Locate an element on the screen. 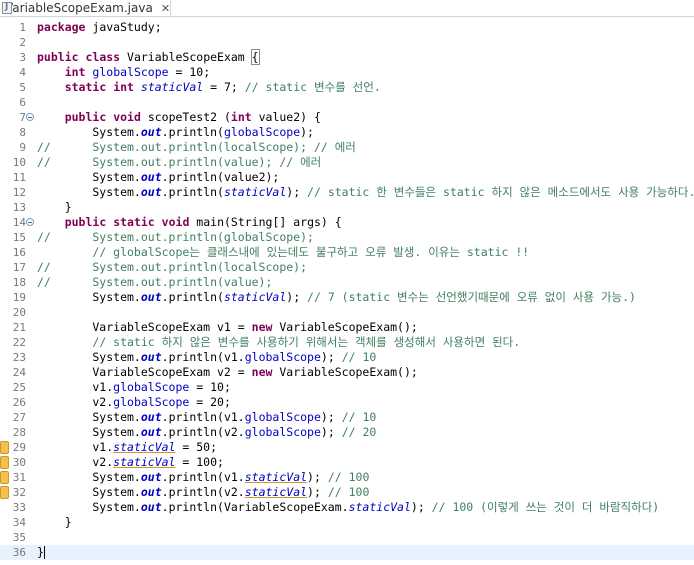 This screenshot has height=565, width=694. code-line: 18 // System.out.println(value); is located at coordinates (347, 282).